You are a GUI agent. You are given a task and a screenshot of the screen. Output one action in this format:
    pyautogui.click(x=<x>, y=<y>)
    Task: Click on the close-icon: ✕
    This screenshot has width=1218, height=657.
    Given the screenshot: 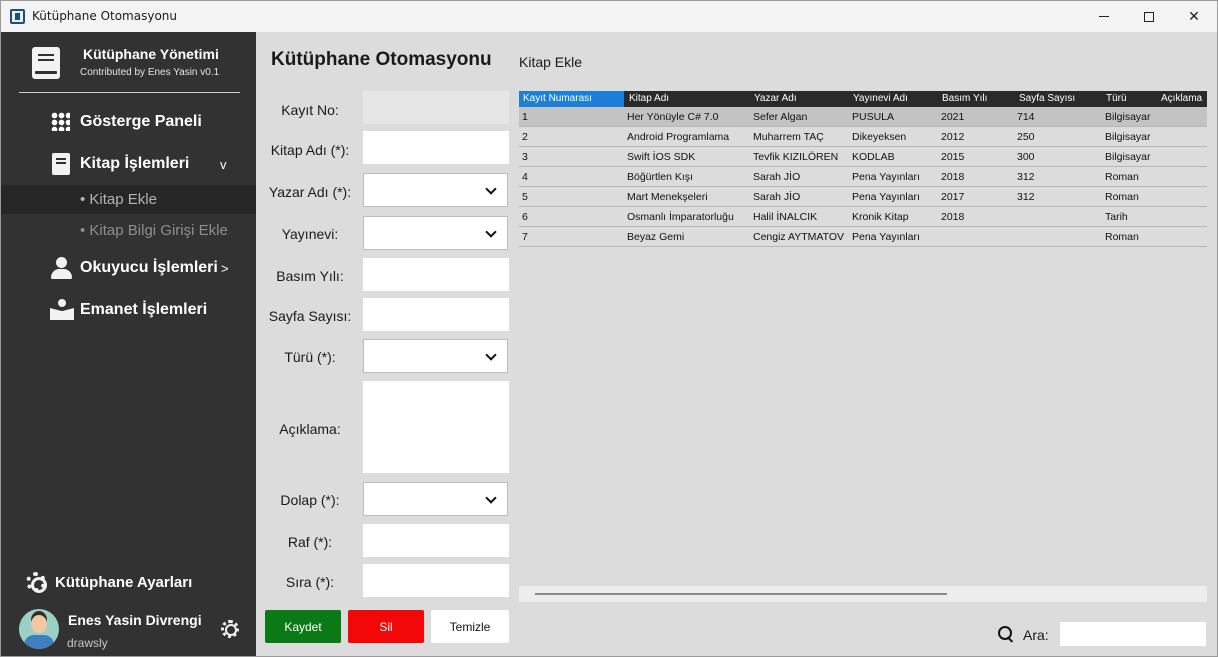 What is the action you would take?
    pyautogui.click(x=1194, y=16)
    